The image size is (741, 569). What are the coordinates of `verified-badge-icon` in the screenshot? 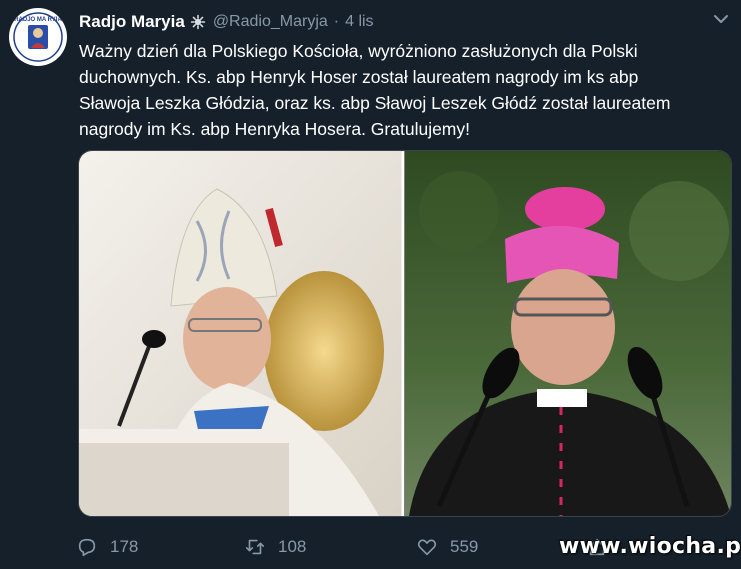 It's located at (198, 22).